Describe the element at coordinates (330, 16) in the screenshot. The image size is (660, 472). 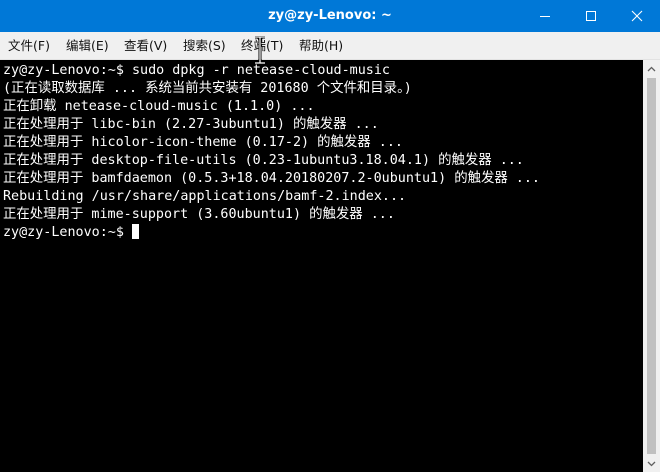
I see `title-bar: zy@zy-Lenovo: ~` at that location.